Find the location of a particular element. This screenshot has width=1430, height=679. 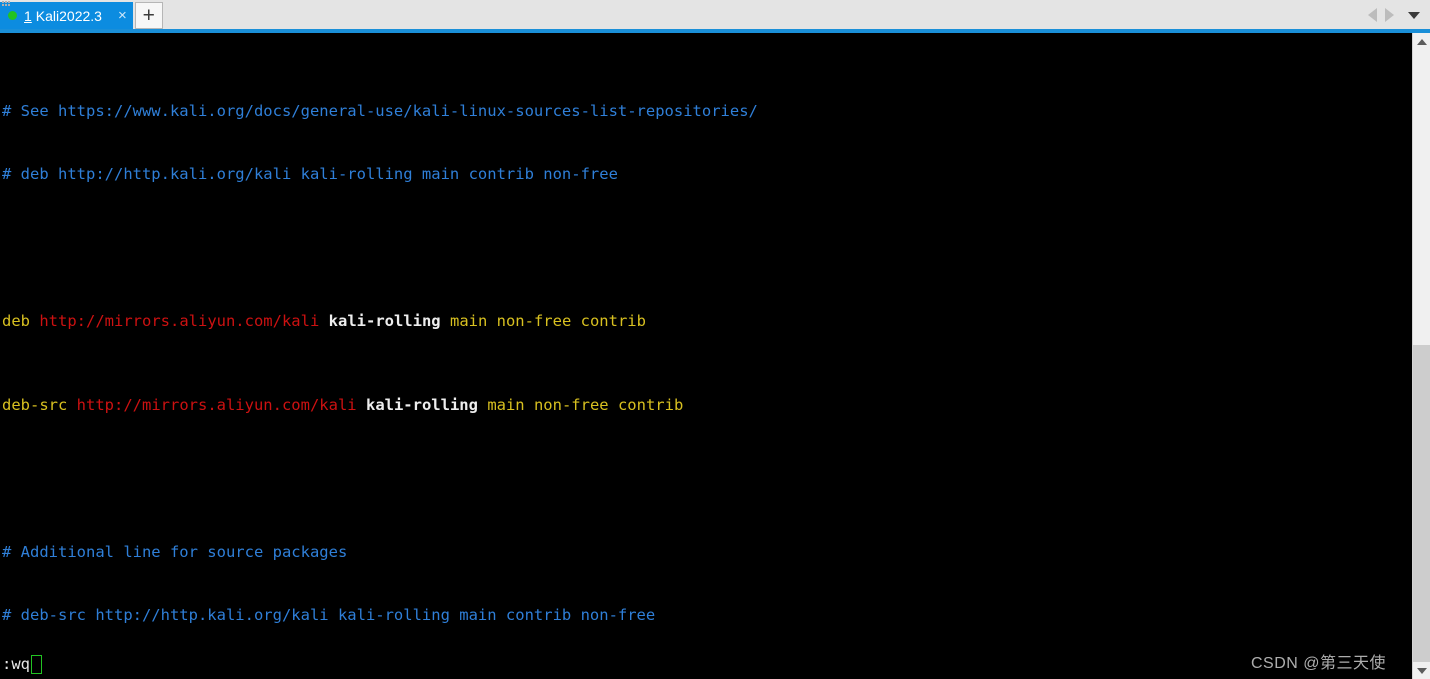

repo-keyword: deb is located at coordinates (16, 321).